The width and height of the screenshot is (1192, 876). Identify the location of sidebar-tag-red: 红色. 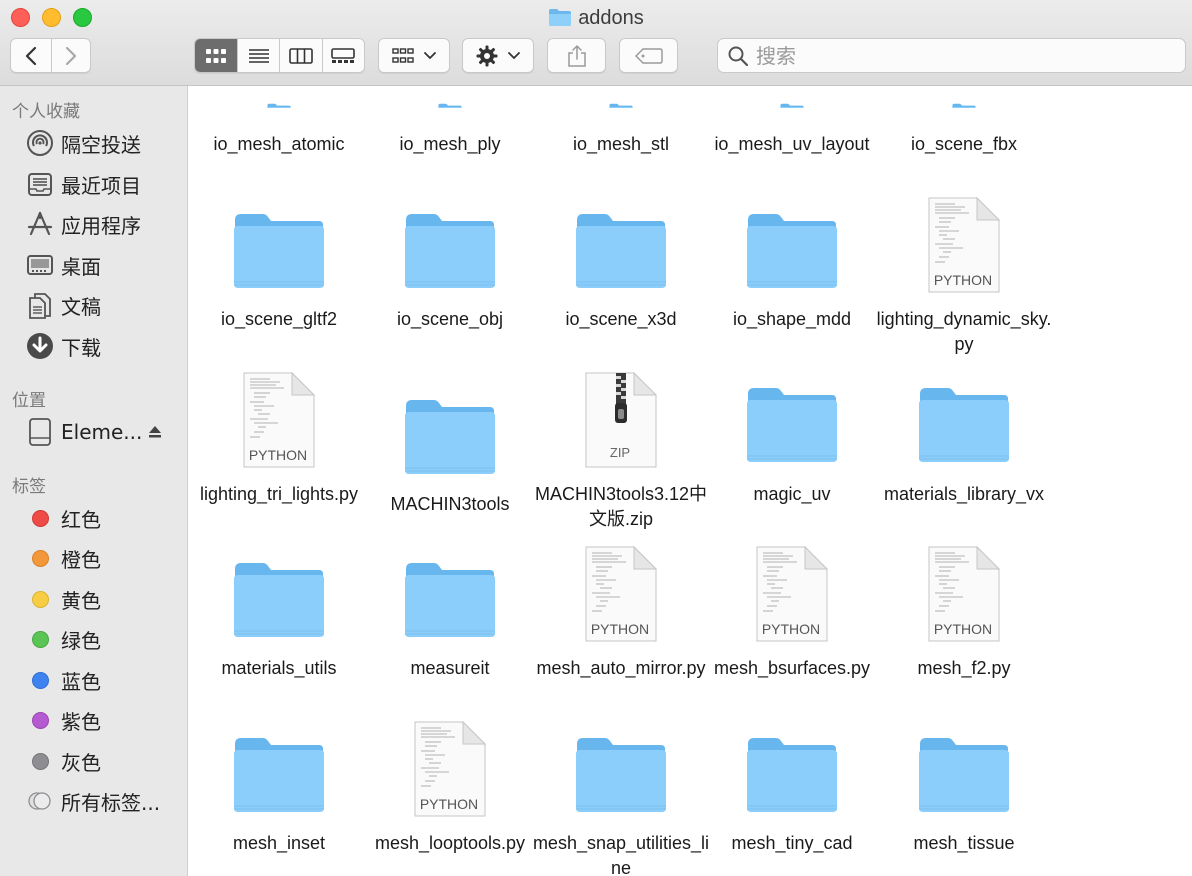
(104, 518).